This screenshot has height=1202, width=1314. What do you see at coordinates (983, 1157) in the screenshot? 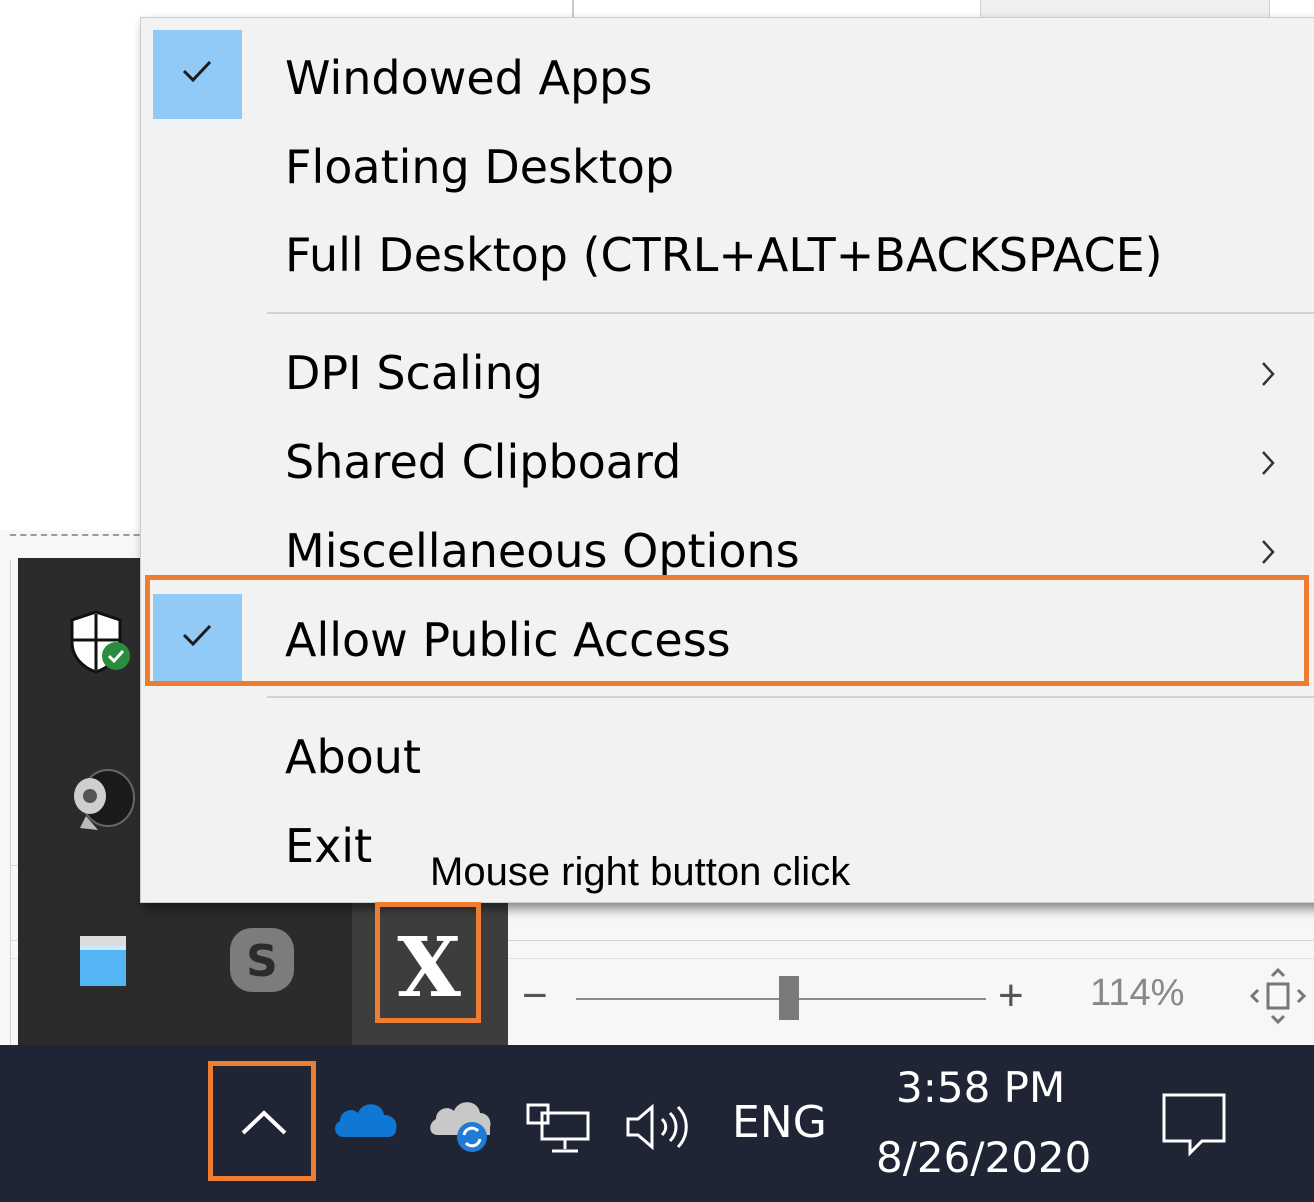
I see `clock-date: 8/26/2020` at bounding box center [983, 1157].